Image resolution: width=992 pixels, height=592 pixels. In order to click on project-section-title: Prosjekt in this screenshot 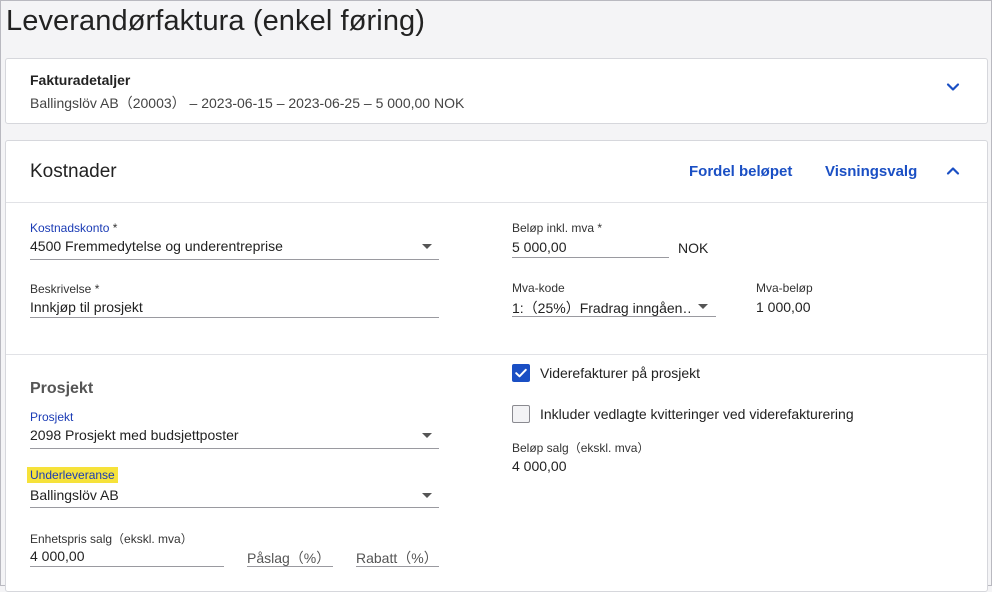, I will do `click(62, 388)`.